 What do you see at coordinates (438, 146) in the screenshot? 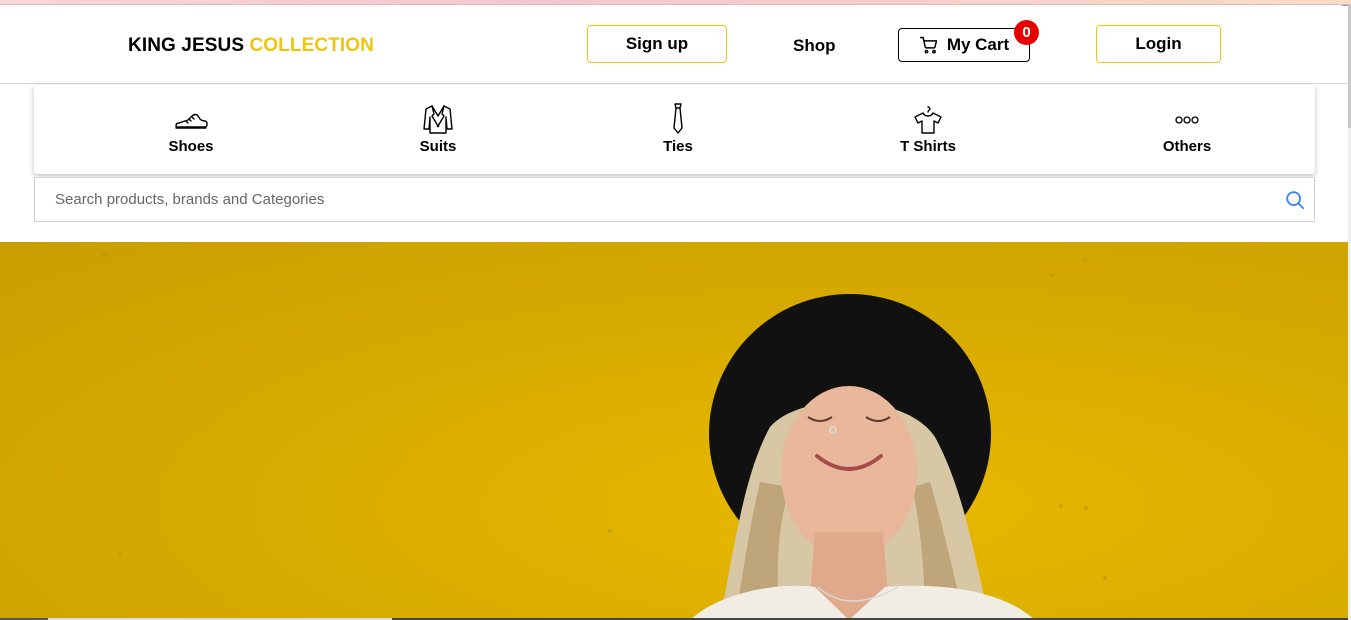
I see `category-suits-label: Suits` at bounding box center [438, 146].